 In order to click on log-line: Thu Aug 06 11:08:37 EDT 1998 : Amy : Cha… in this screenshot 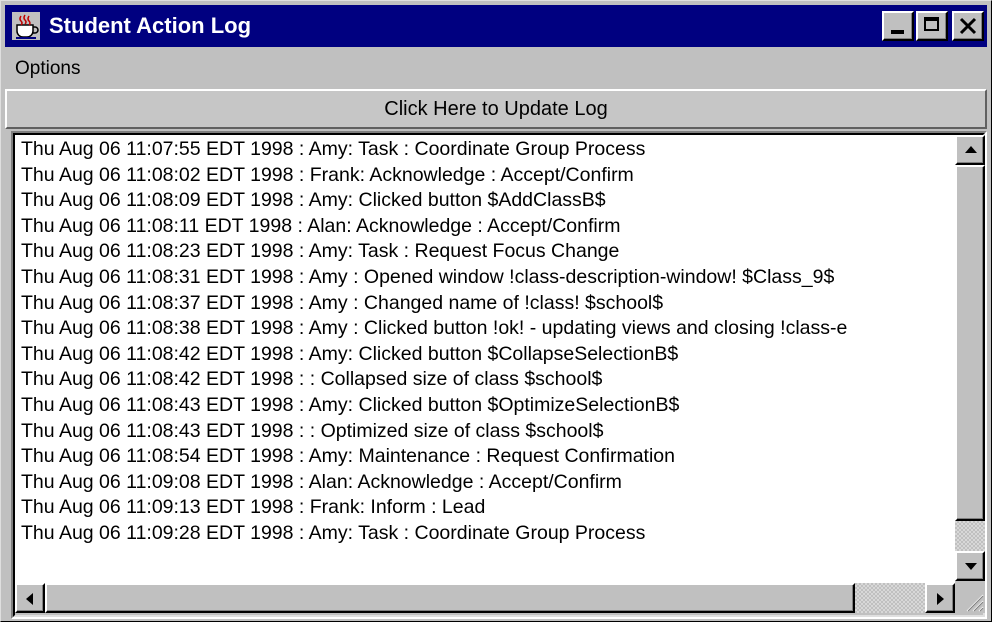, I will do `click(342, 302)`.